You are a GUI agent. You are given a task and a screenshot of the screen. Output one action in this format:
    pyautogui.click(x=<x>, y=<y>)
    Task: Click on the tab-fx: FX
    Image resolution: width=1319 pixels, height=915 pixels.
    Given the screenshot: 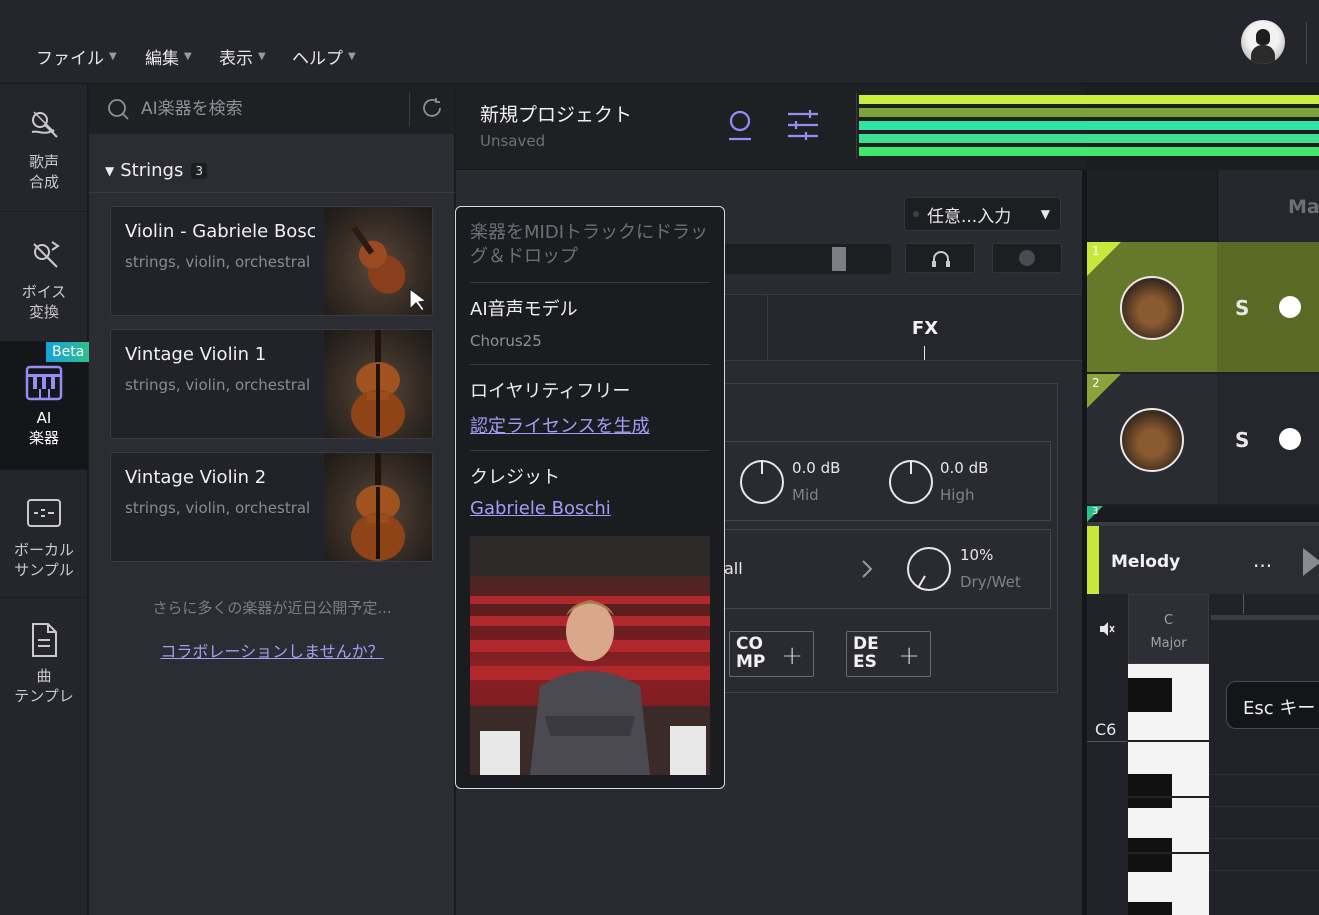 What is the action you would take?
    pyautogui.click(x=924, y=327)
    